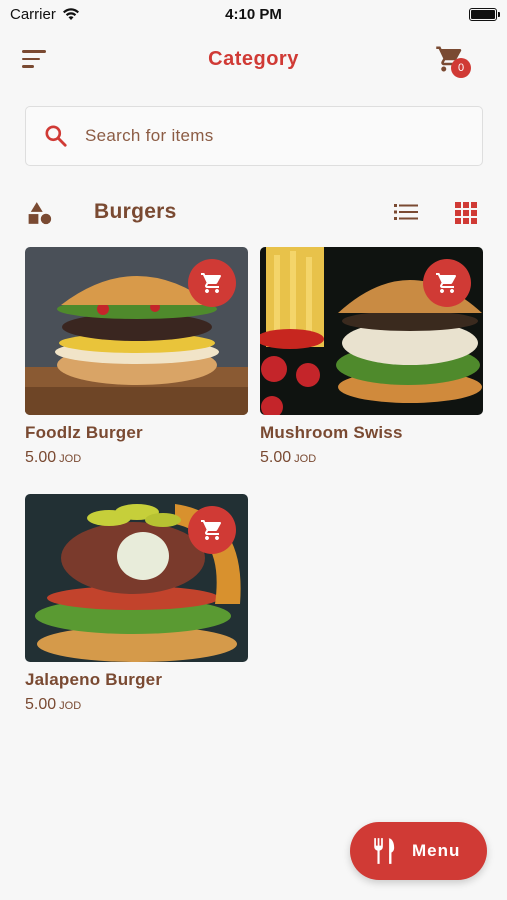 The image size is (507, 900). I want to click on search-placeholder: Search for items, so click(149, 135).